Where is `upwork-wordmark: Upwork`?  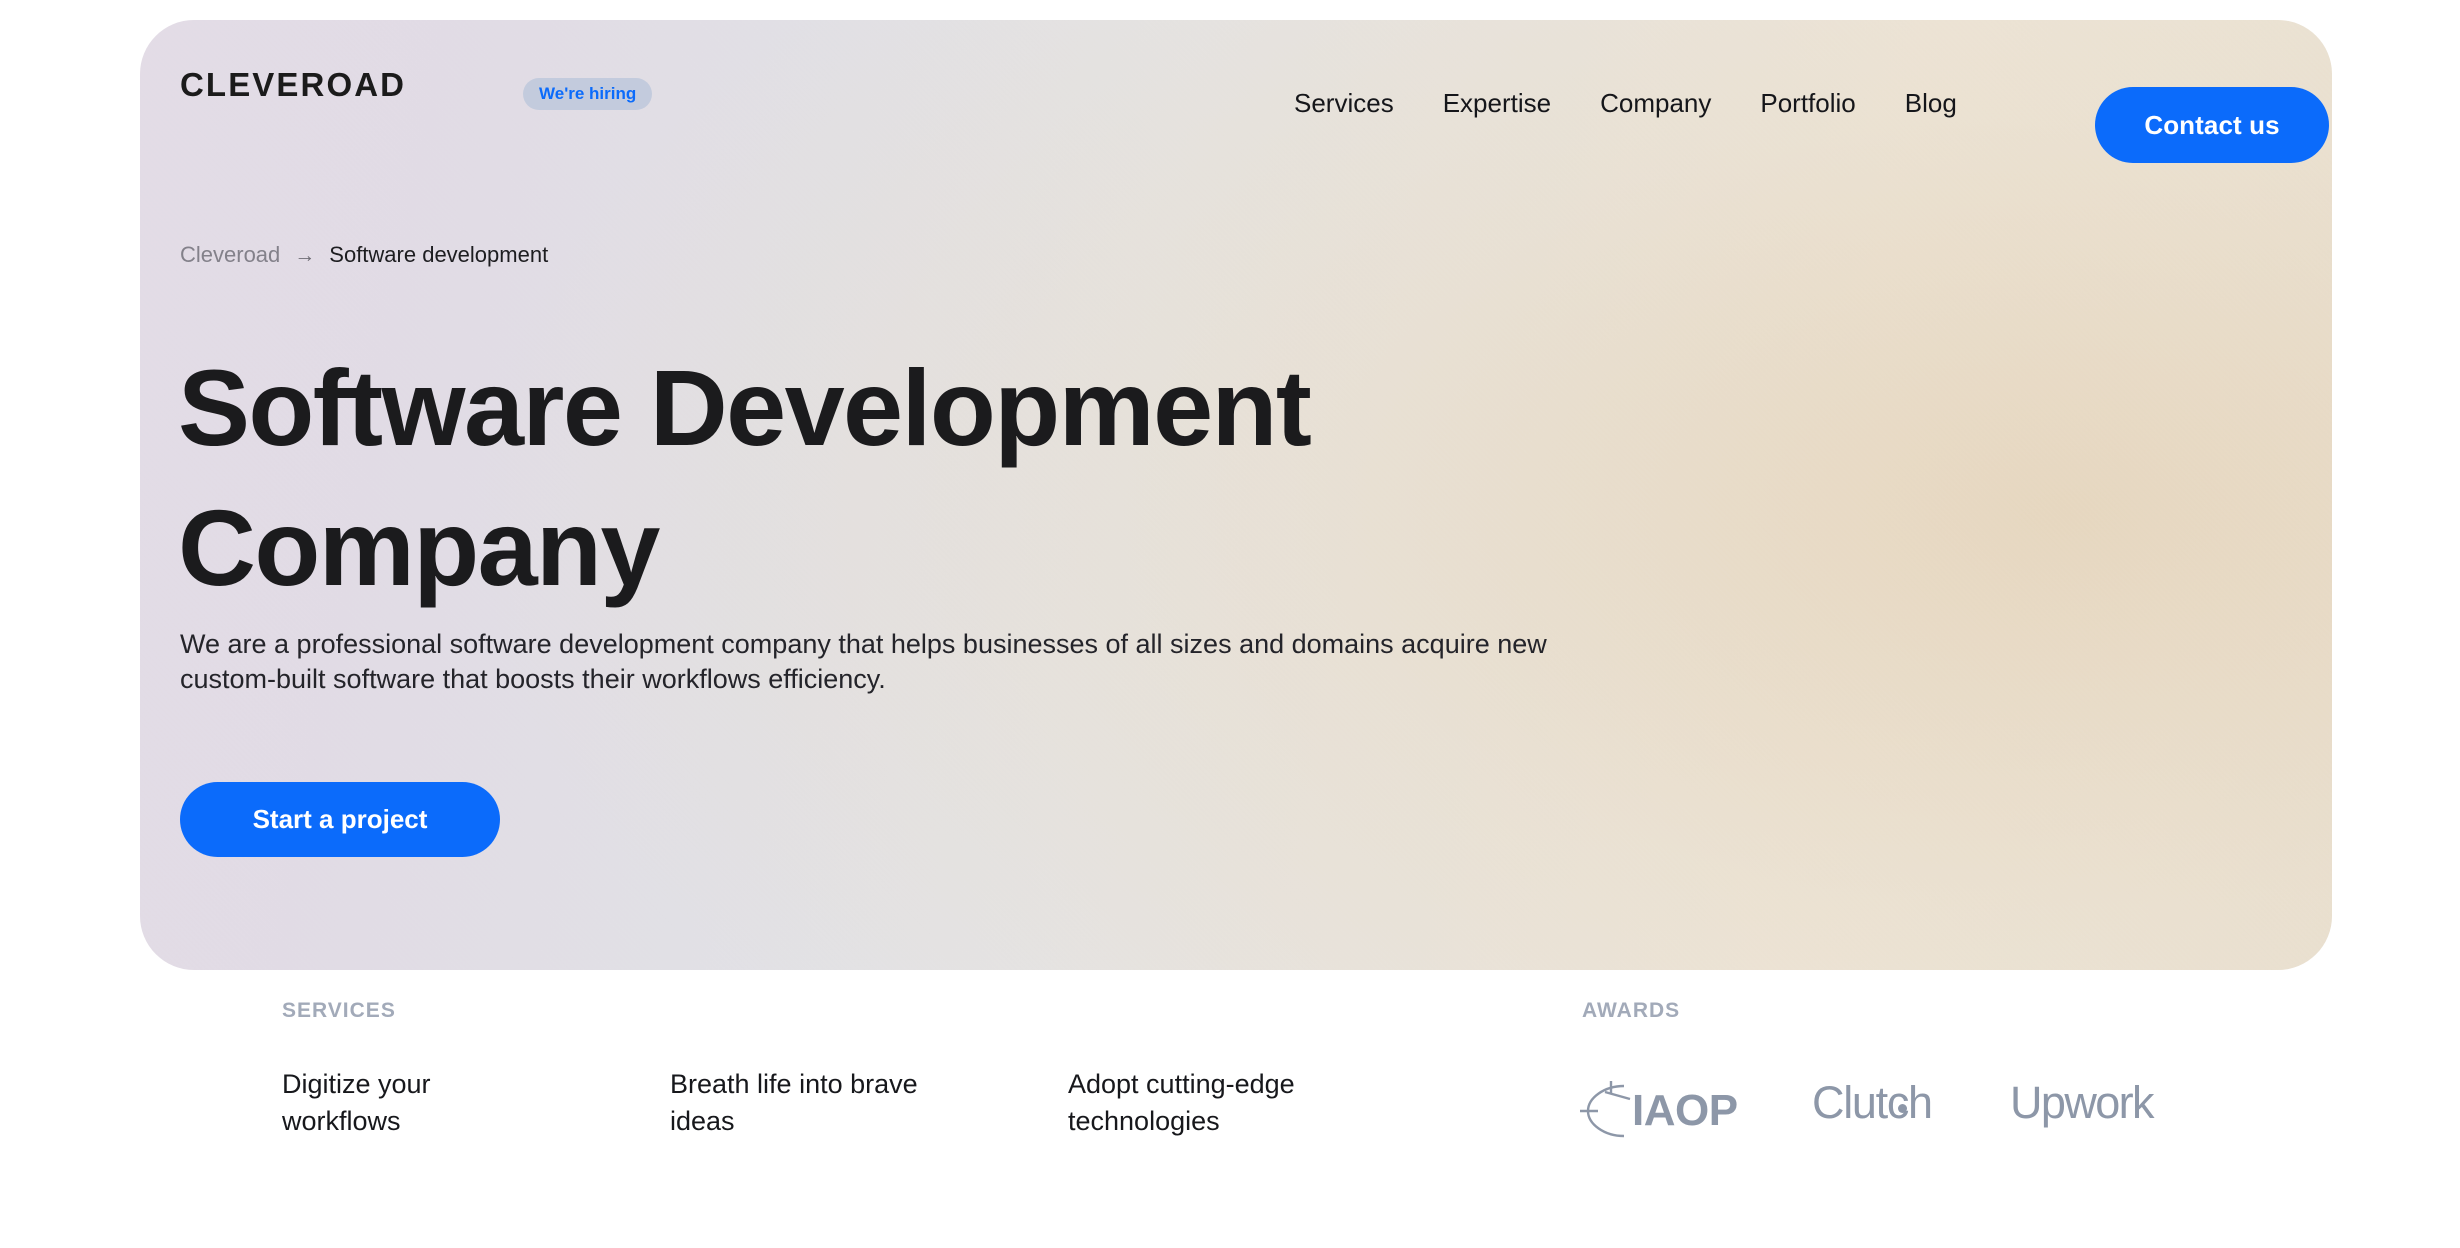 upwork-wordmark: Upwork is located at coordinates (2082, 1102).